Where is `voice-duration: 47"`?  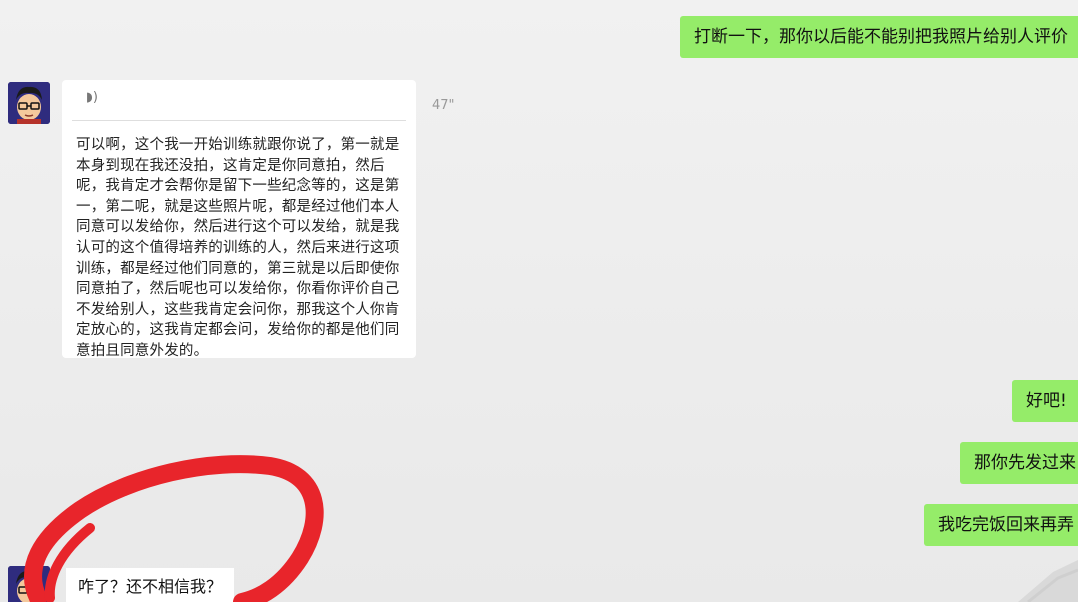 voice-duration: 47" is located at coordinates (443, 105).